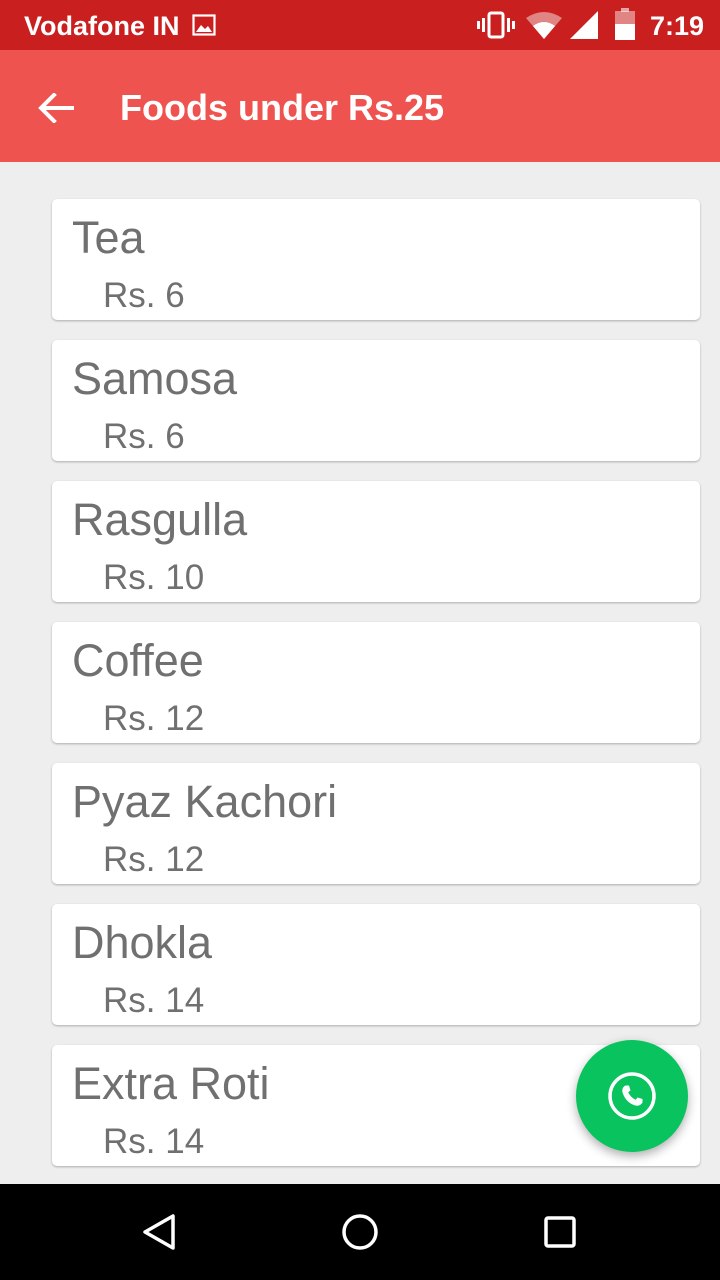 The height and width of the screenshot is (1280, 720). I want to click on food-item-dhokla: Dhokla Rs. 14, so click(376, 964).